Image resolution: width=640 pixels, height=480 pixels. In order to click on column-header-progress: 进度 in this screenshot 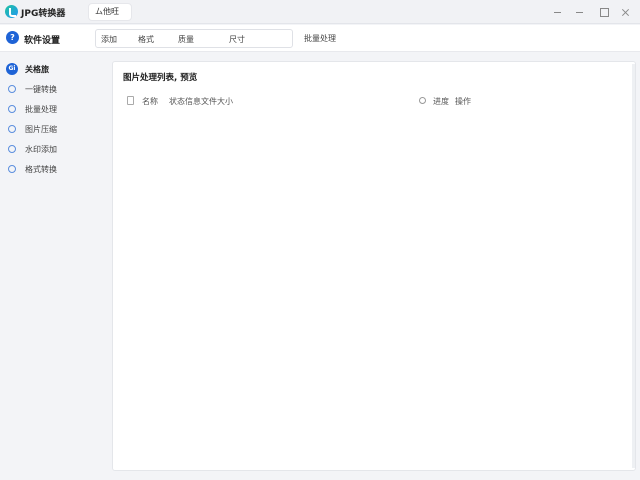, I will do `click(441, 101)`.